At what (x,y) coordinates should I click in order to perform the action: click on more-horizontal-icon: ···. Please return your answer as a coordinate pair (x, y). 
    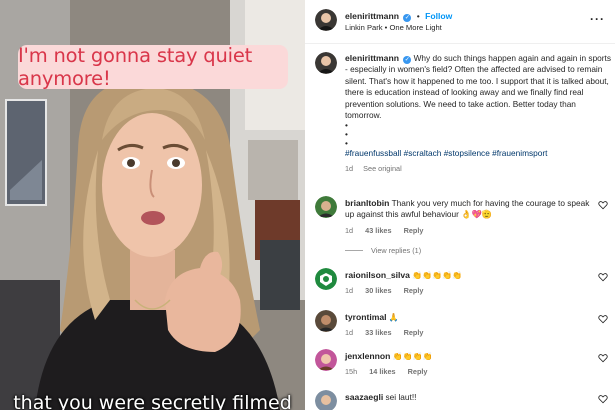
    Looking at the image, I should click on (597, 19).